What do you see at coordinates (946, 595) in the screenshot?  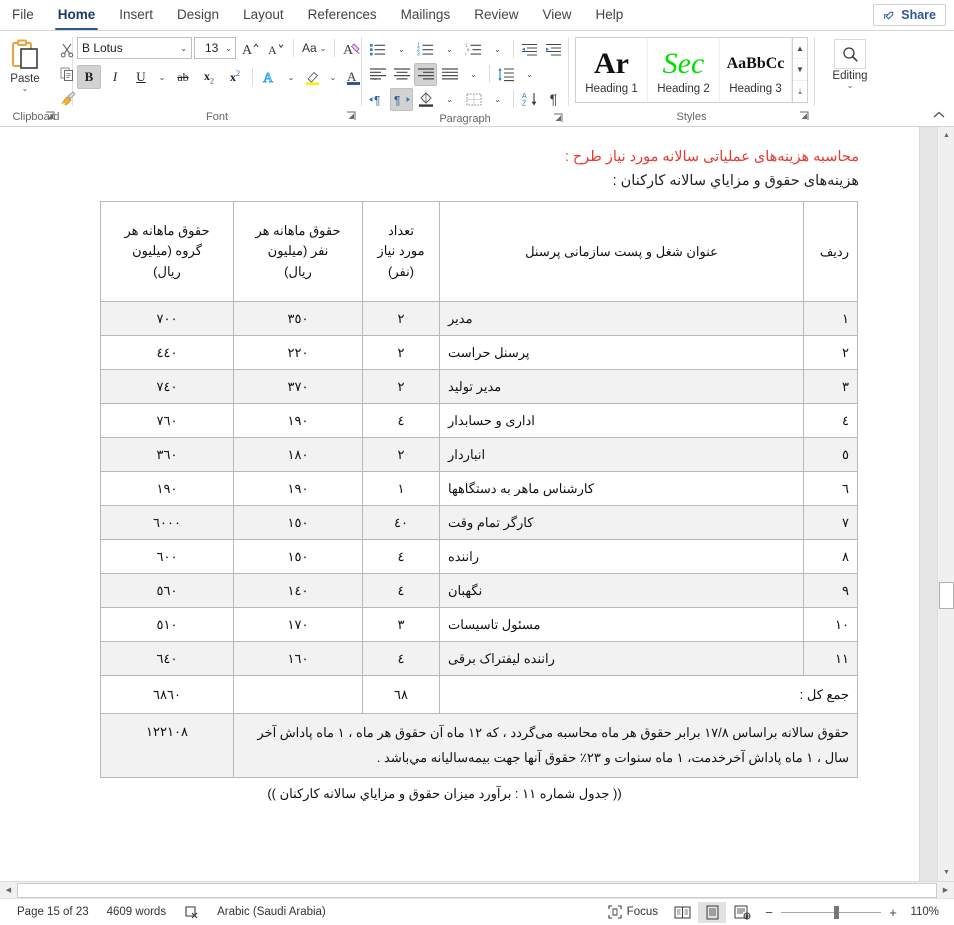 I see `vertical-scrollbar-thumb` at bounding box center [946, 595].